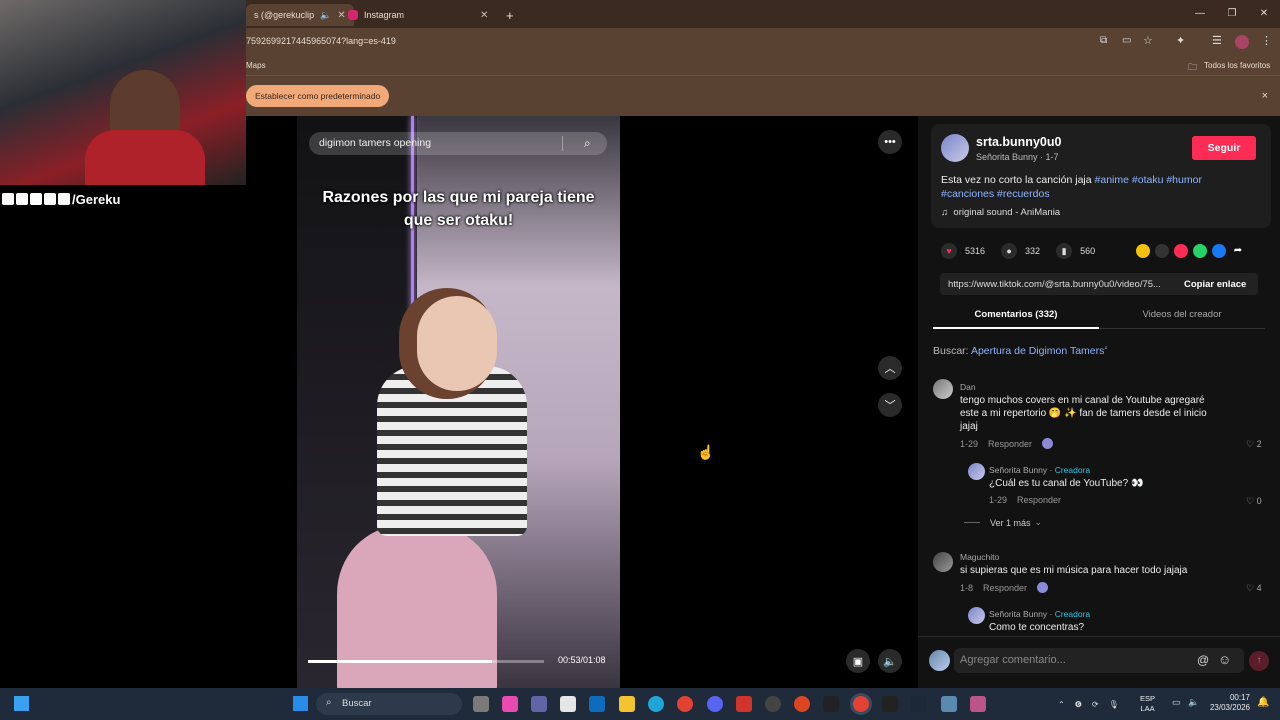 Image resolution: width=1280 pixels, height=720 pixels. What do you see at coordinates (1162, 251) in the screenshot?
I see `embed-icon` at bounding box center [1162, 251].